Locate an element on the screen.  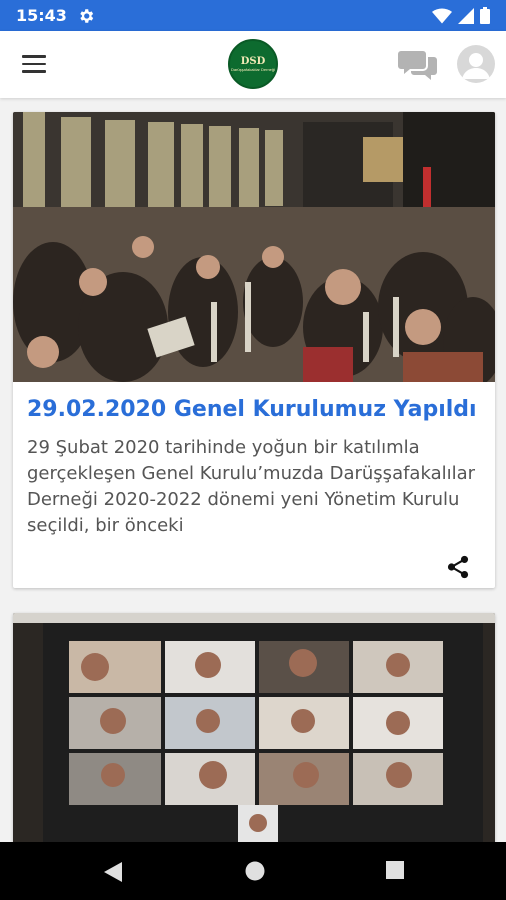
recent-apps-icon is located at coordinates (395, 870).